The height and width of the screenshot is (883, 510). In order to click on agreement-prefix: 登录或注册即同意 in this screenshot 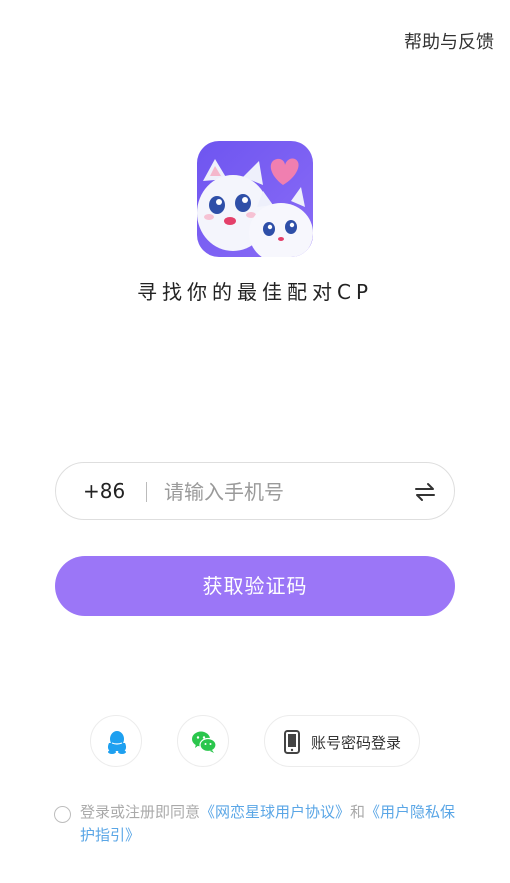, I will do `click(140, 812)`.